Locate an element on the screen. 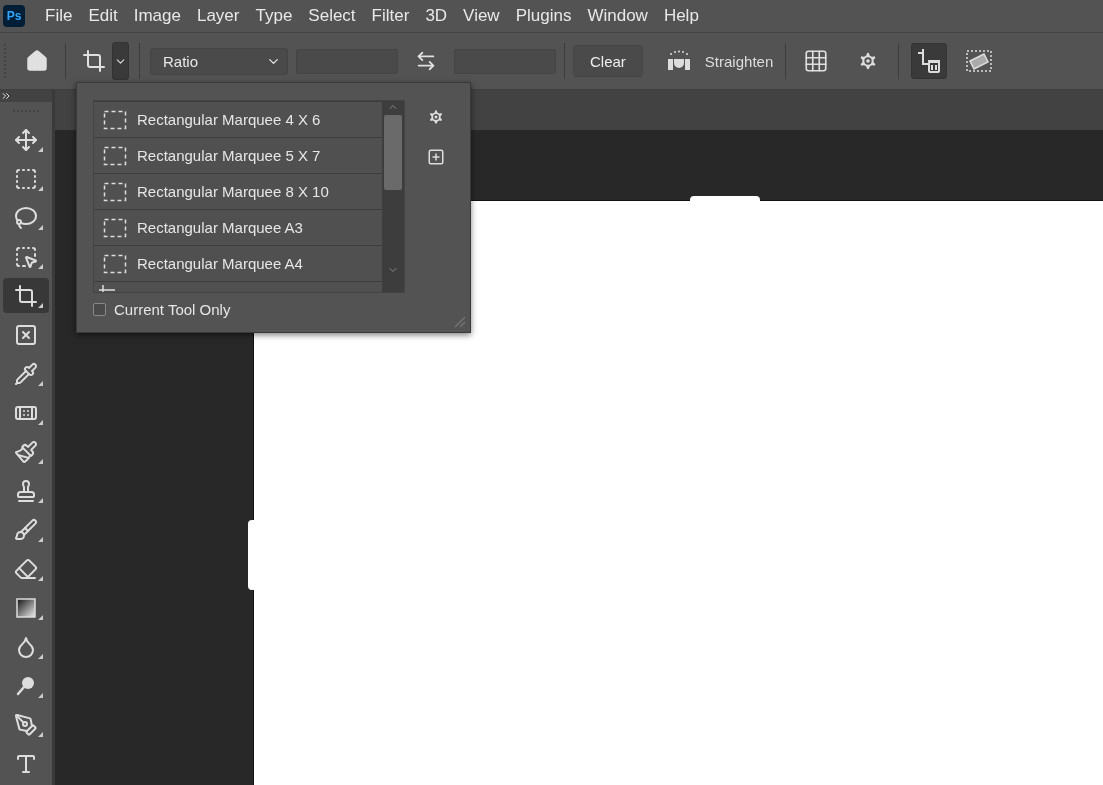 The height and width of the screenshot is (785, 1103). resize-grip-icon is located at coordinates (459, 321).